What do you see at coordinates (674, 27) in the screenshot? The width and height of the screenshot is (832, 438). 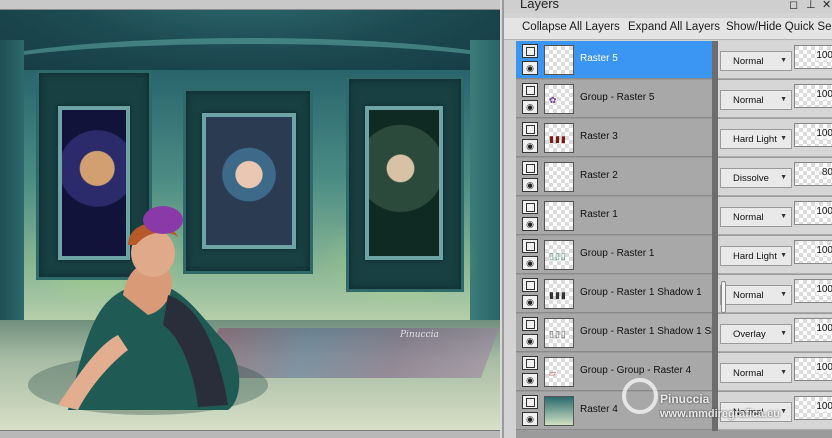 I see `expand-all-button: Expand All Layers` at bounding box center [674, 27].